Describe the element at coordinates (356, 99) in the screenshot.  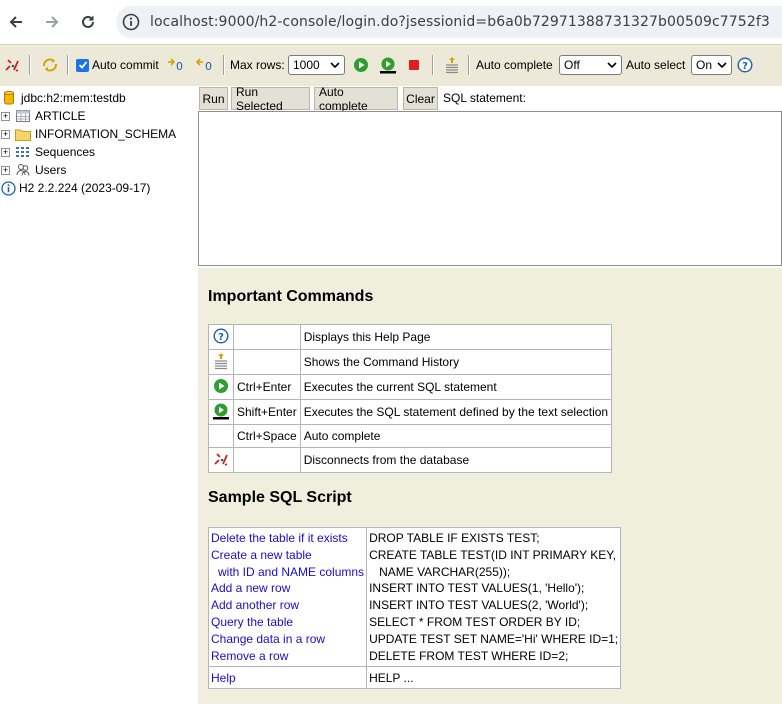
I see `auto-complete-button: Auto complete` at that location.